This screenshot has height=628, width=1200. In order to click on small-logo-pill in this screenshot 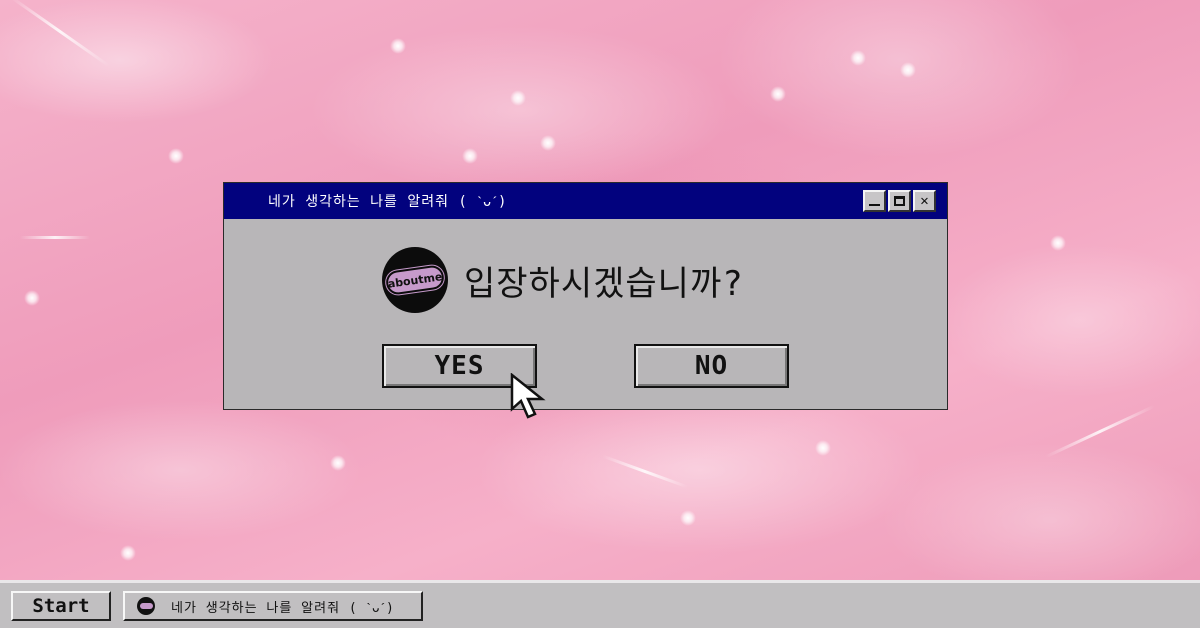, I will do `click(146, 606)`.